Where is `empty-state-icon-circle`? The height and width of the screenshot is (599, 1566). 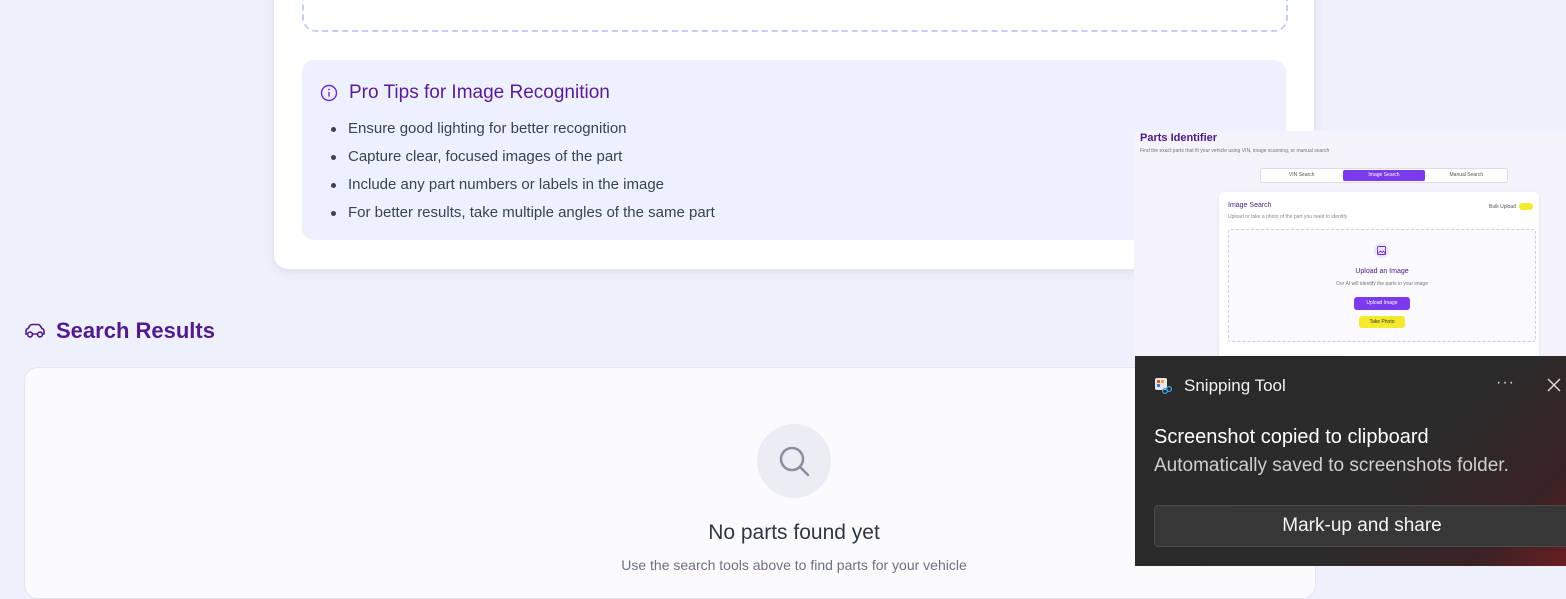 empty-state-icon-circle is located at coordinates (794, 461).